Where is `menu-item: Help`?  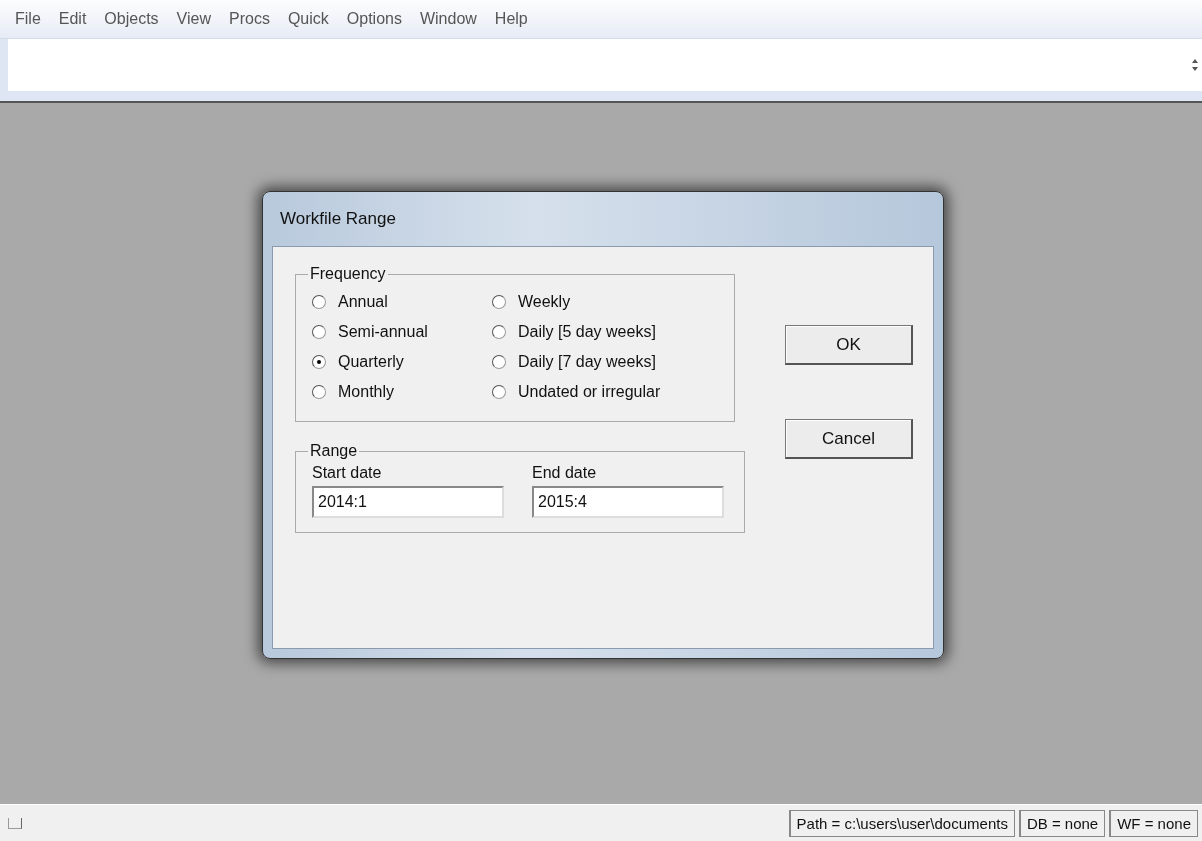 menu-item: Help is located at coordinates (511, 19).